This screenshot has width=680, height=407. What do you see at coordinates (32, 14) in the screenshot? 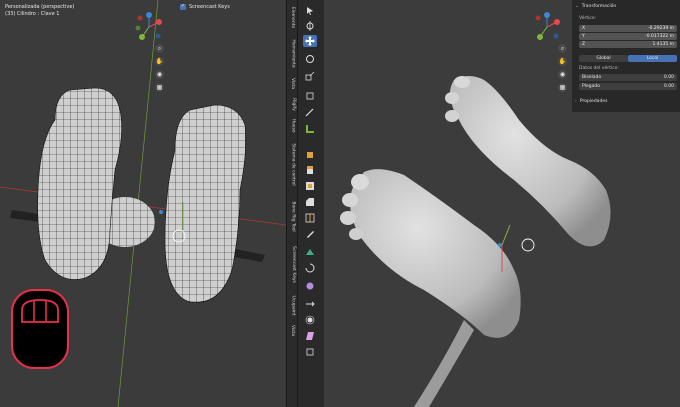
I see `viewport-subtitle: (33) Cilindro : Clave 1` at bounding box center [32, 14].